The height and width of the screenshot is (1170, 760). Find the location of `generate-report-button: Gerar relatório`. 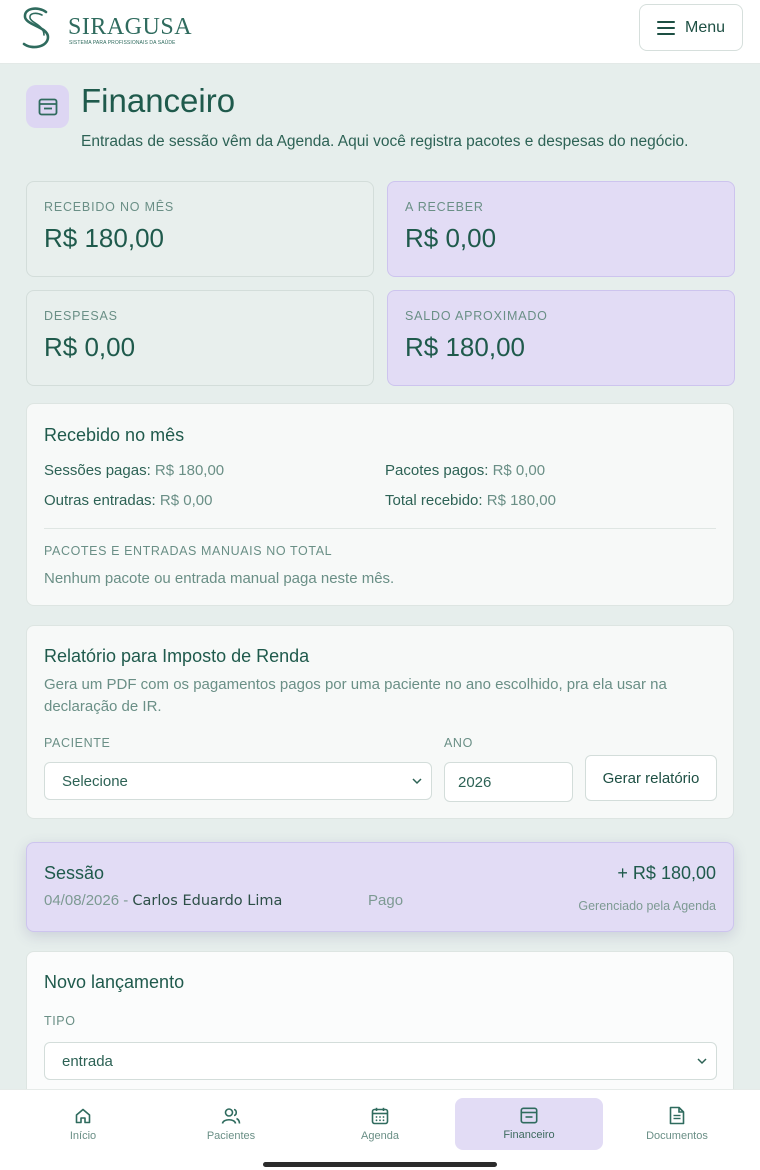

generate-report-button: Gerar relatório is located at coordinates (651, 778).